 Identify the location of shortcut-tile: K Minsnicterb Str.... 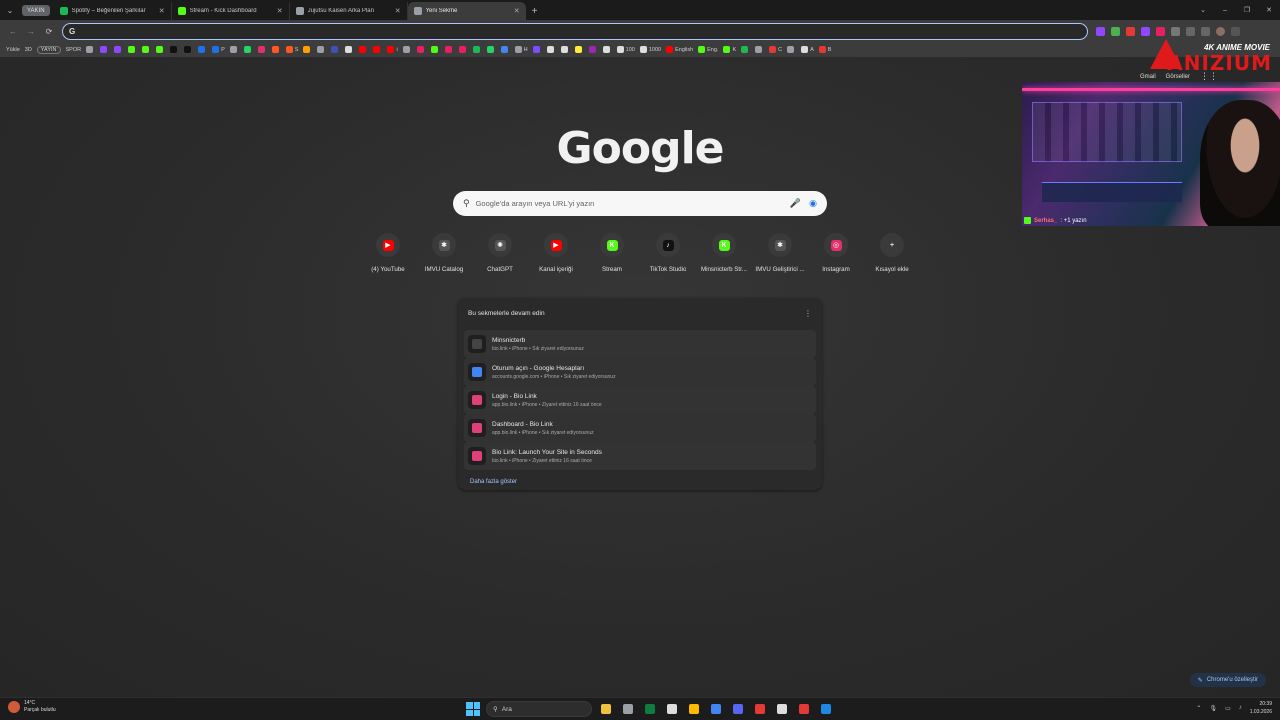
(724, 253).